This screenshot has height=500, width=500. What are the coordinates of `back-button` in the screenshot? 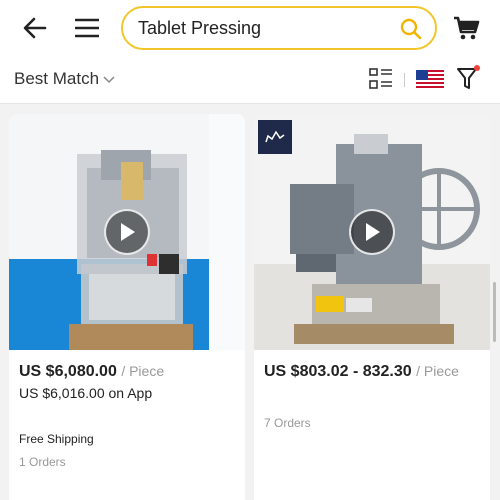 It's located at (35, 28).